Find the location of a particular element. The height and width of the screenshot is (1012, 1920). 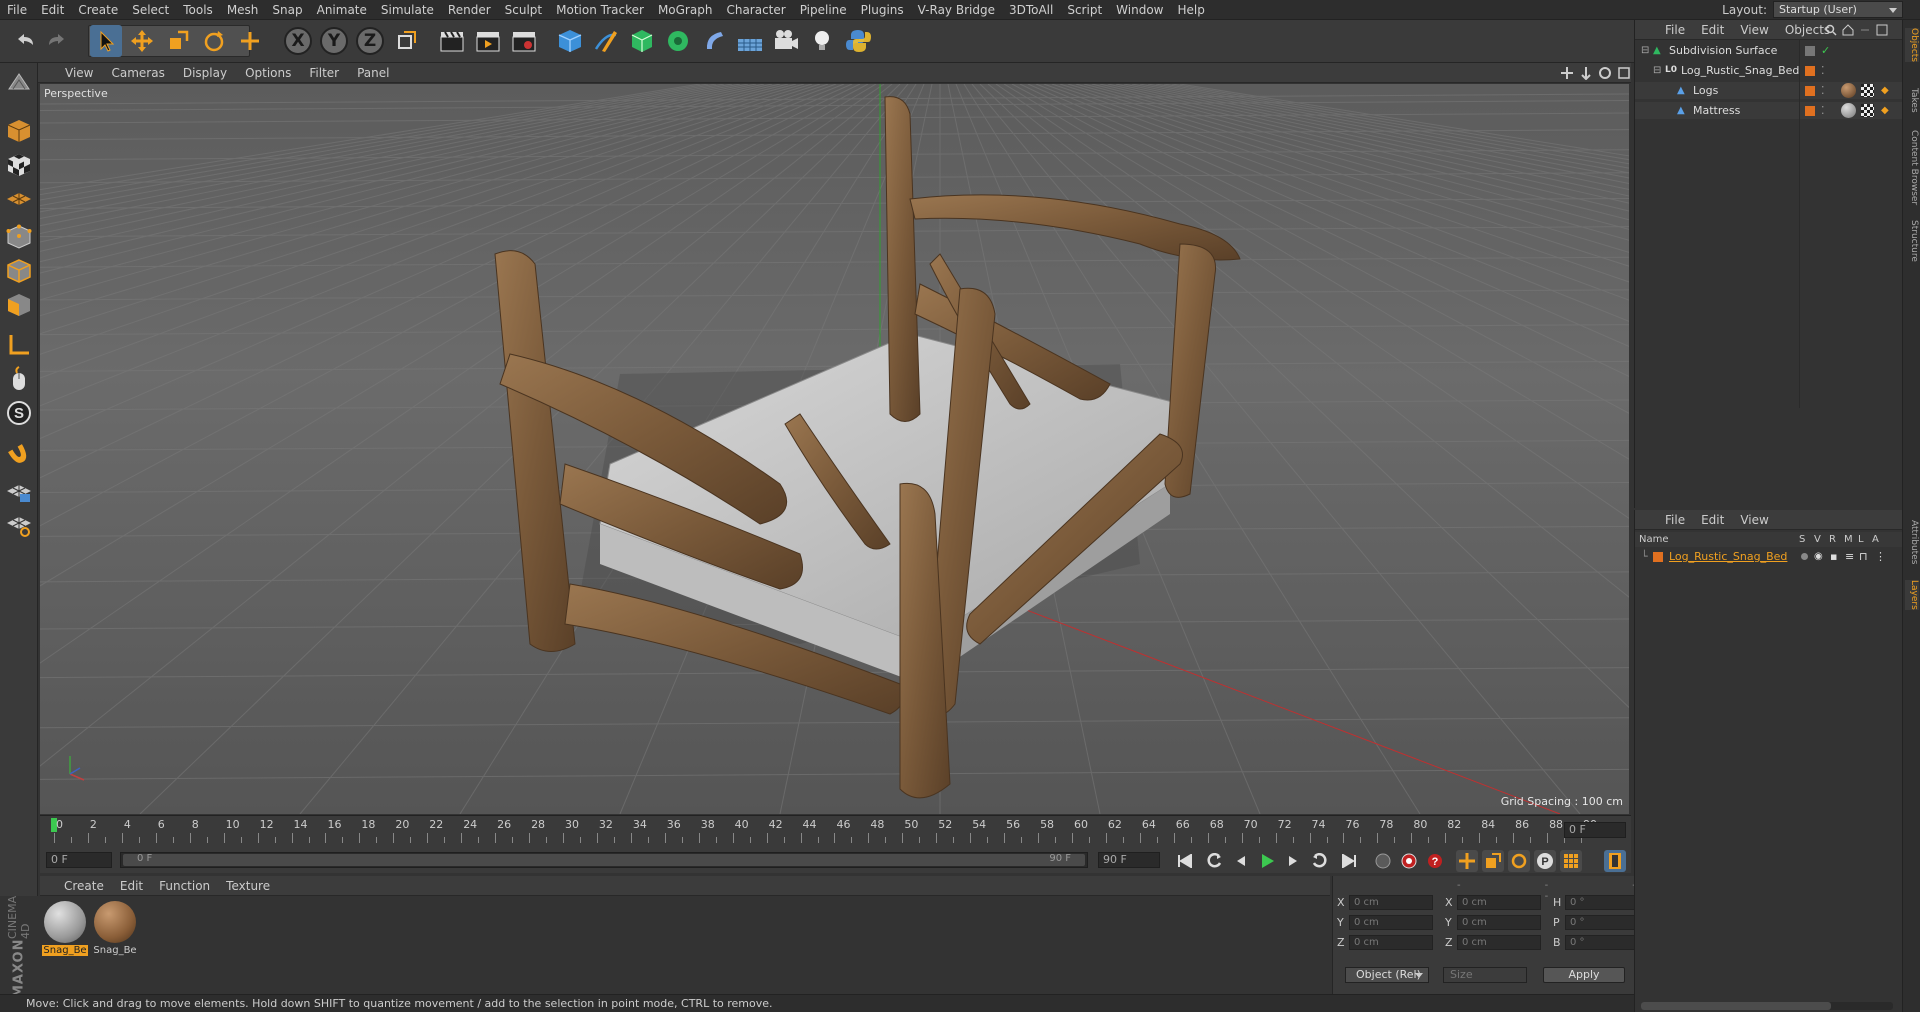

menu-file: File is located at coordinates (17, 10).